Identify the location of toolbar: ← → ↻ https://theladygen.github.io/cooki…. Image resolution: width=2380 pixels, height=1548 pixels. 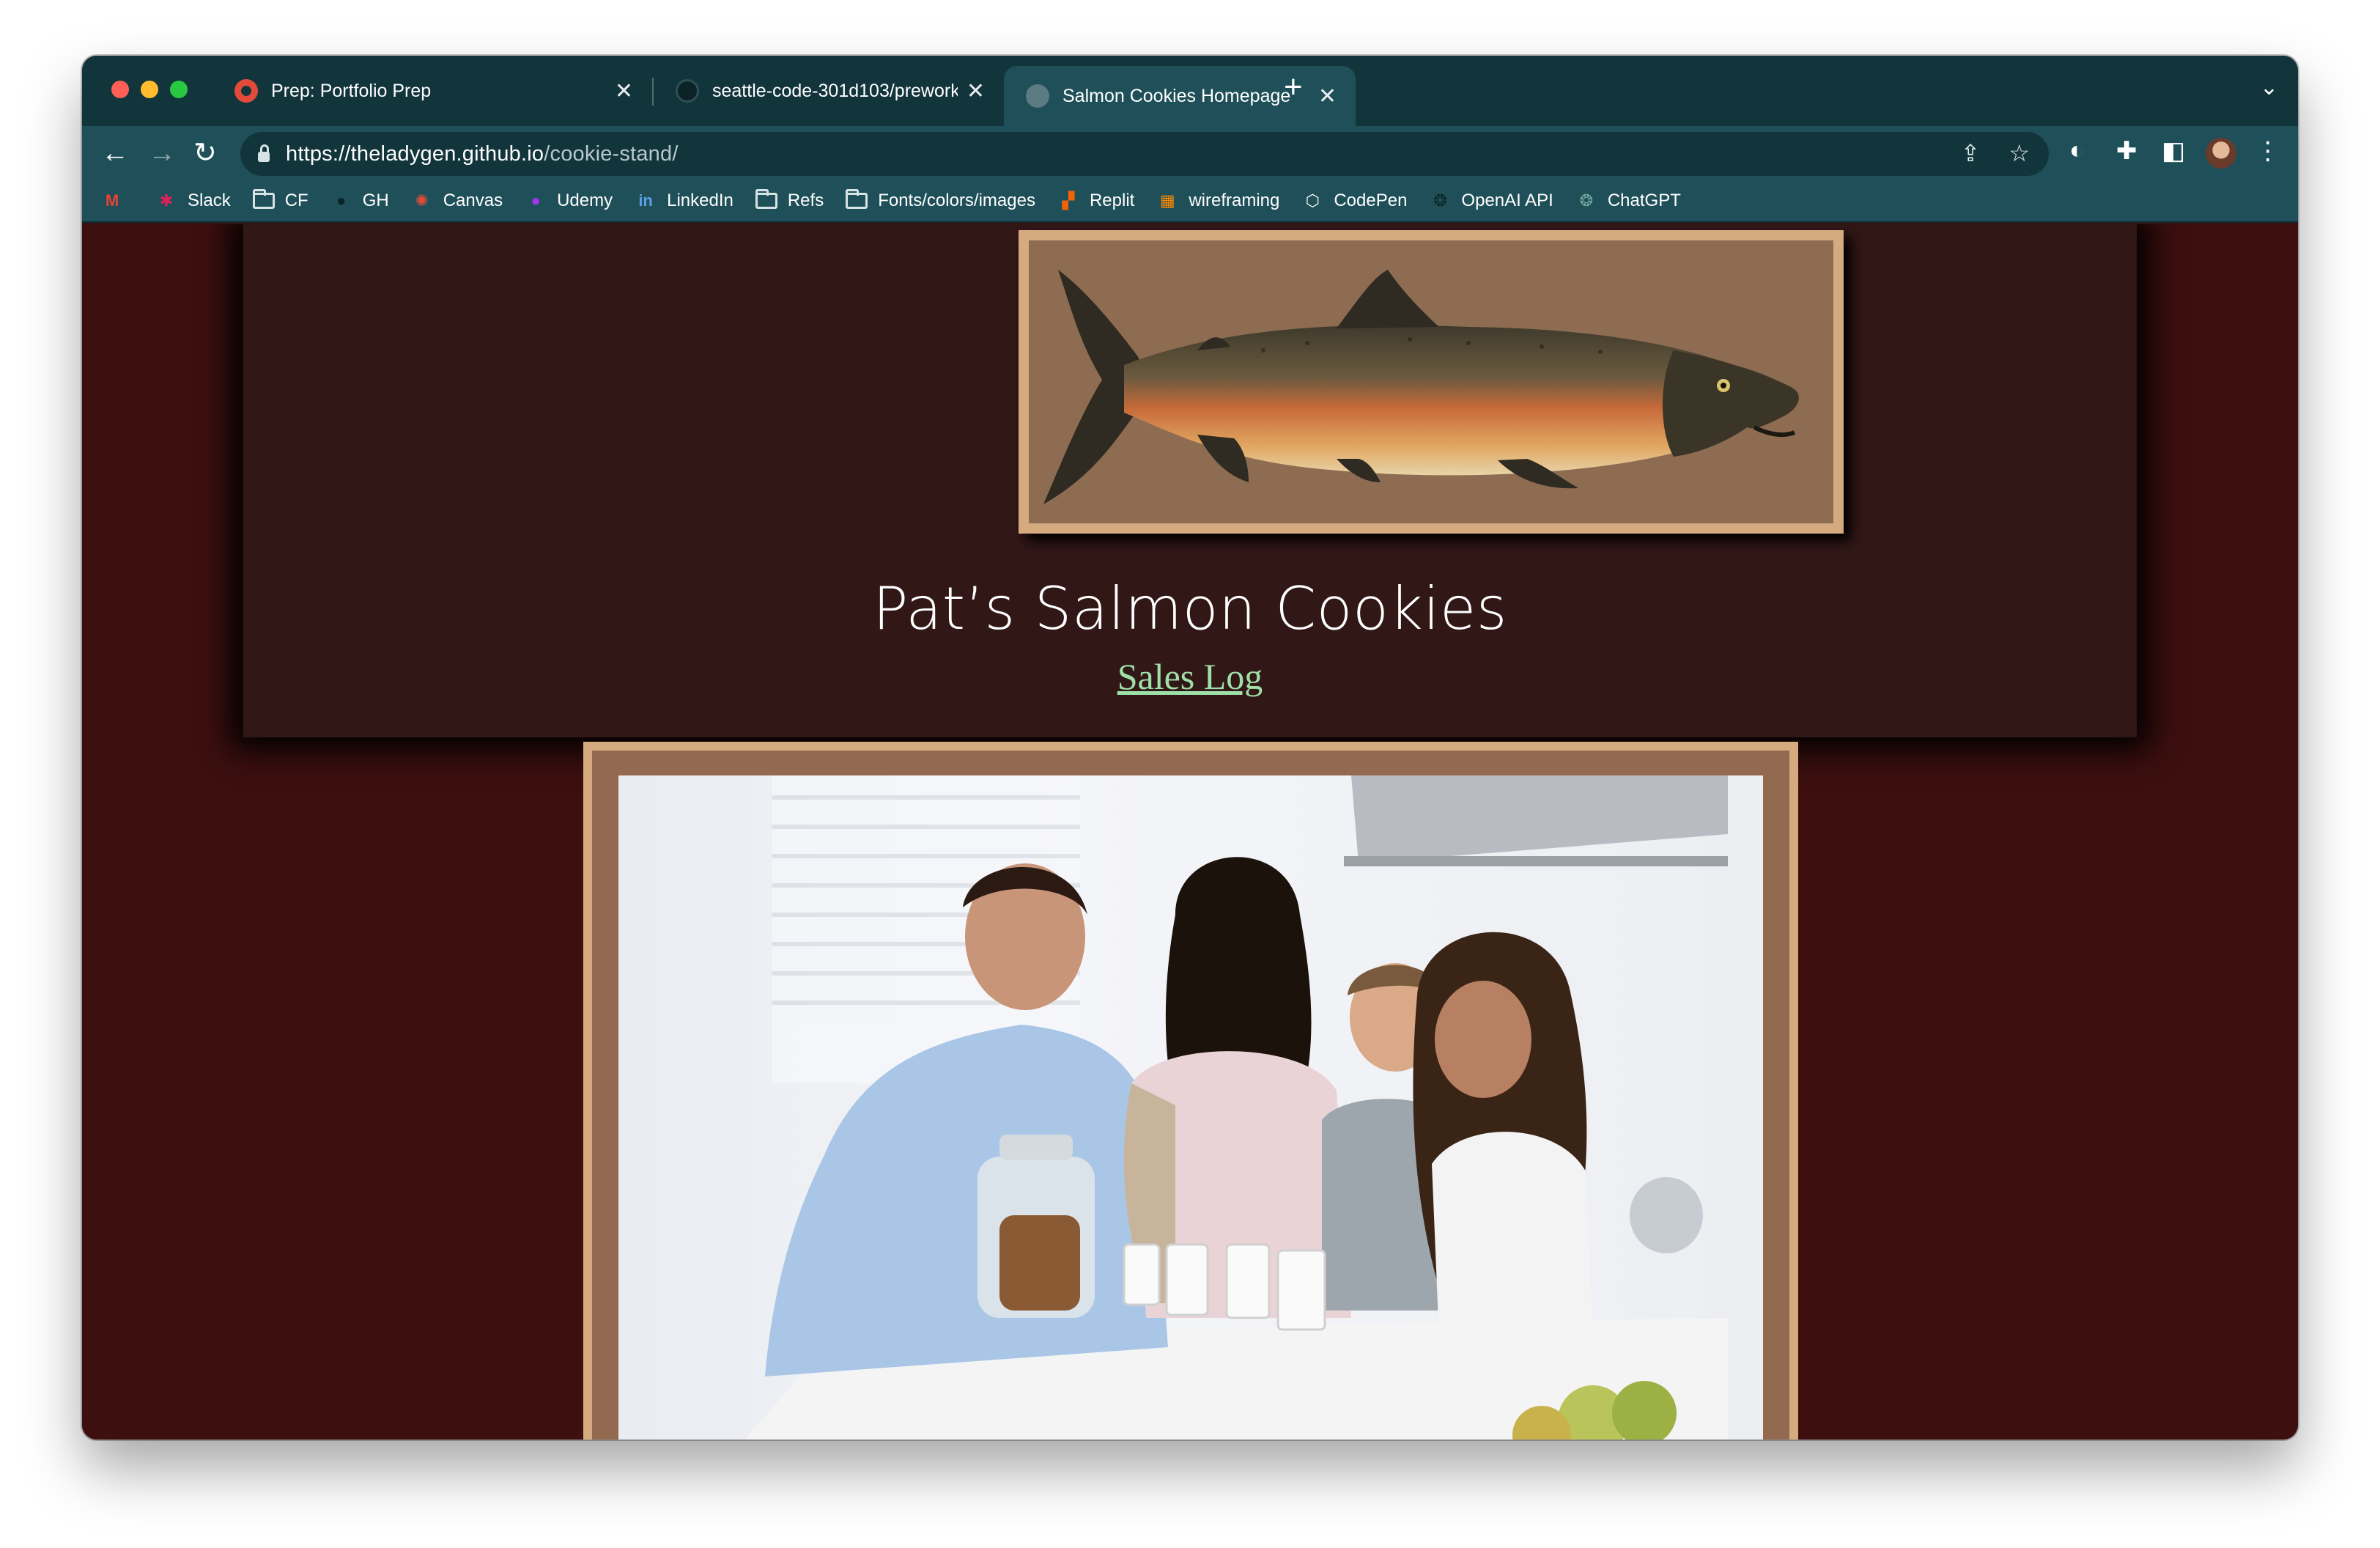
(1190, 153).